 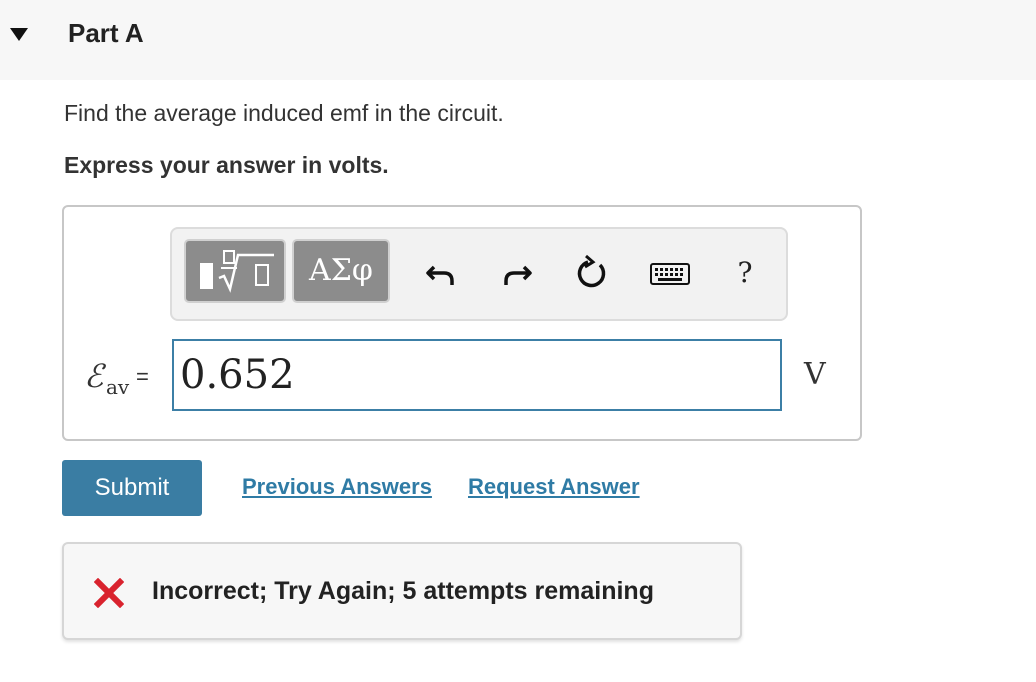 What do you see at coordinates (142, 376) in the screenshot?
I see `equals-sign: =` at bounding box center [142, 376].